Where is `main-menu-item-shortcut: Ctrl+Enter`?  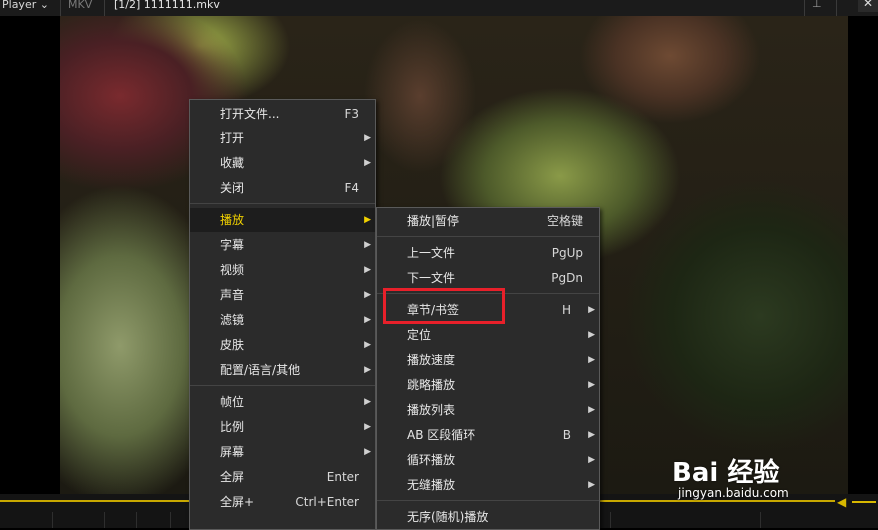 main-menu-item-shortcut: Ctrl+Enter is located at coordinates (327, 502).